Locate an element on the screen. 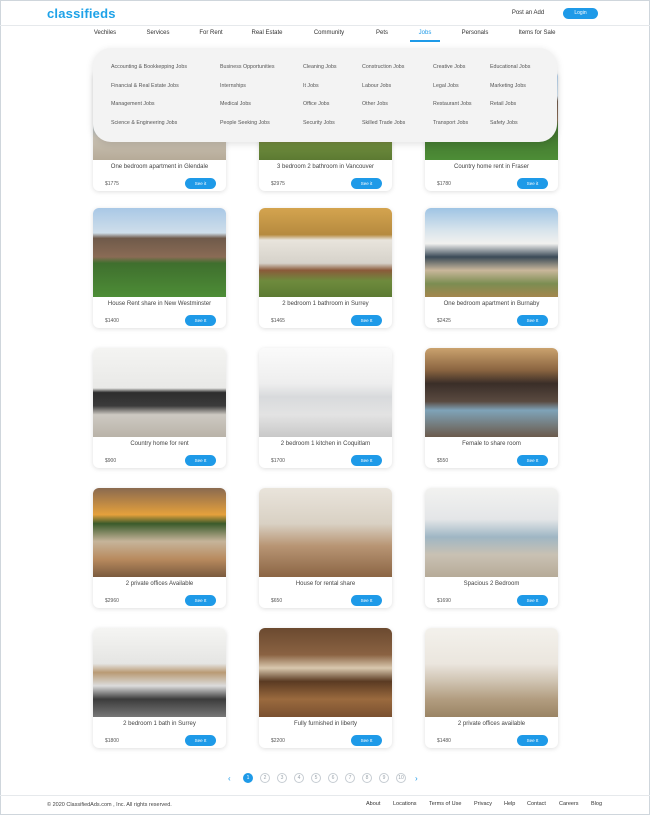 Image resolution: width=650 pixels, height=815 pixels. listing-card: 2 private offices available $1480 See It is located at coordinates (491, 688).